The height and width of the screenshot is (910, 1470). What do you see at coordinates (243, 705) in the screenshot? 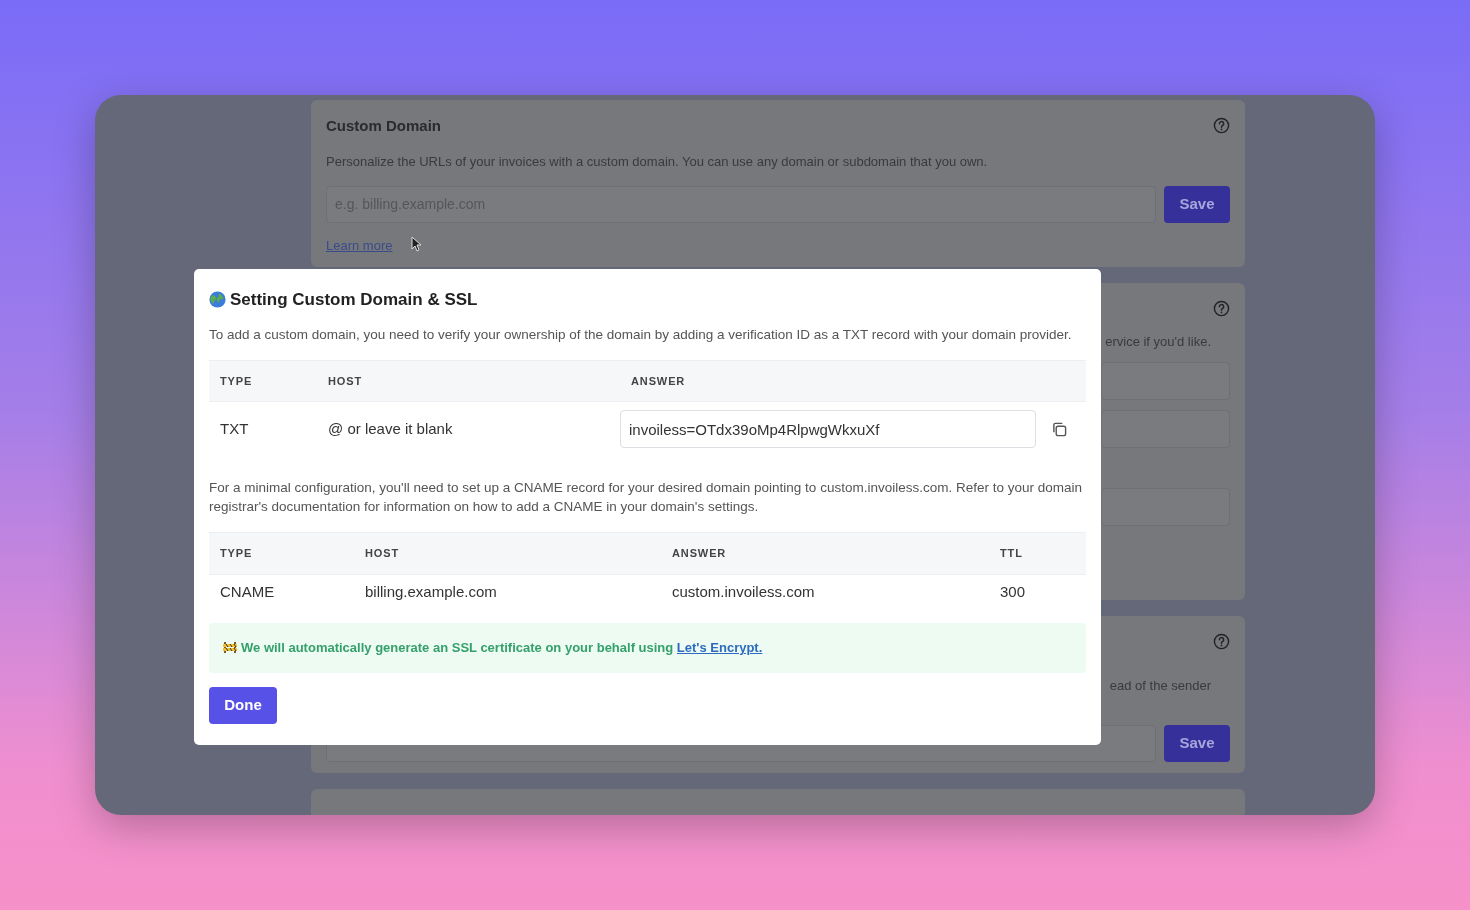
I see `done-button: Done` at bounding box center [243, 705].